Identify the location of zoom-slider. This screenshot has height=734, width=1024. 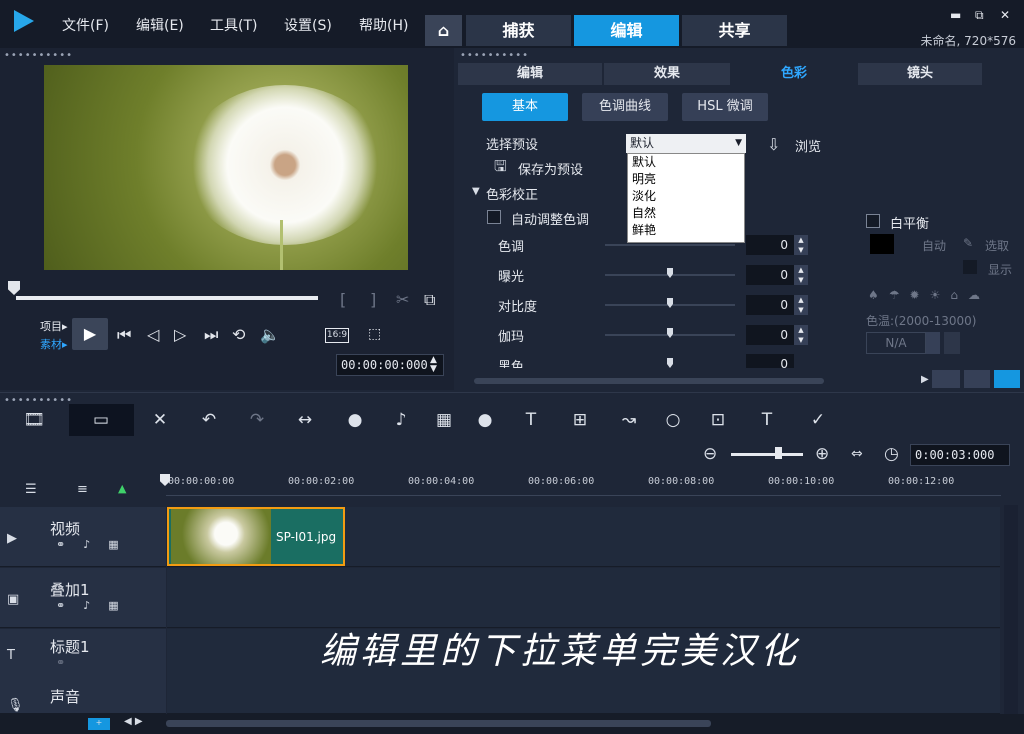
(767, 454).